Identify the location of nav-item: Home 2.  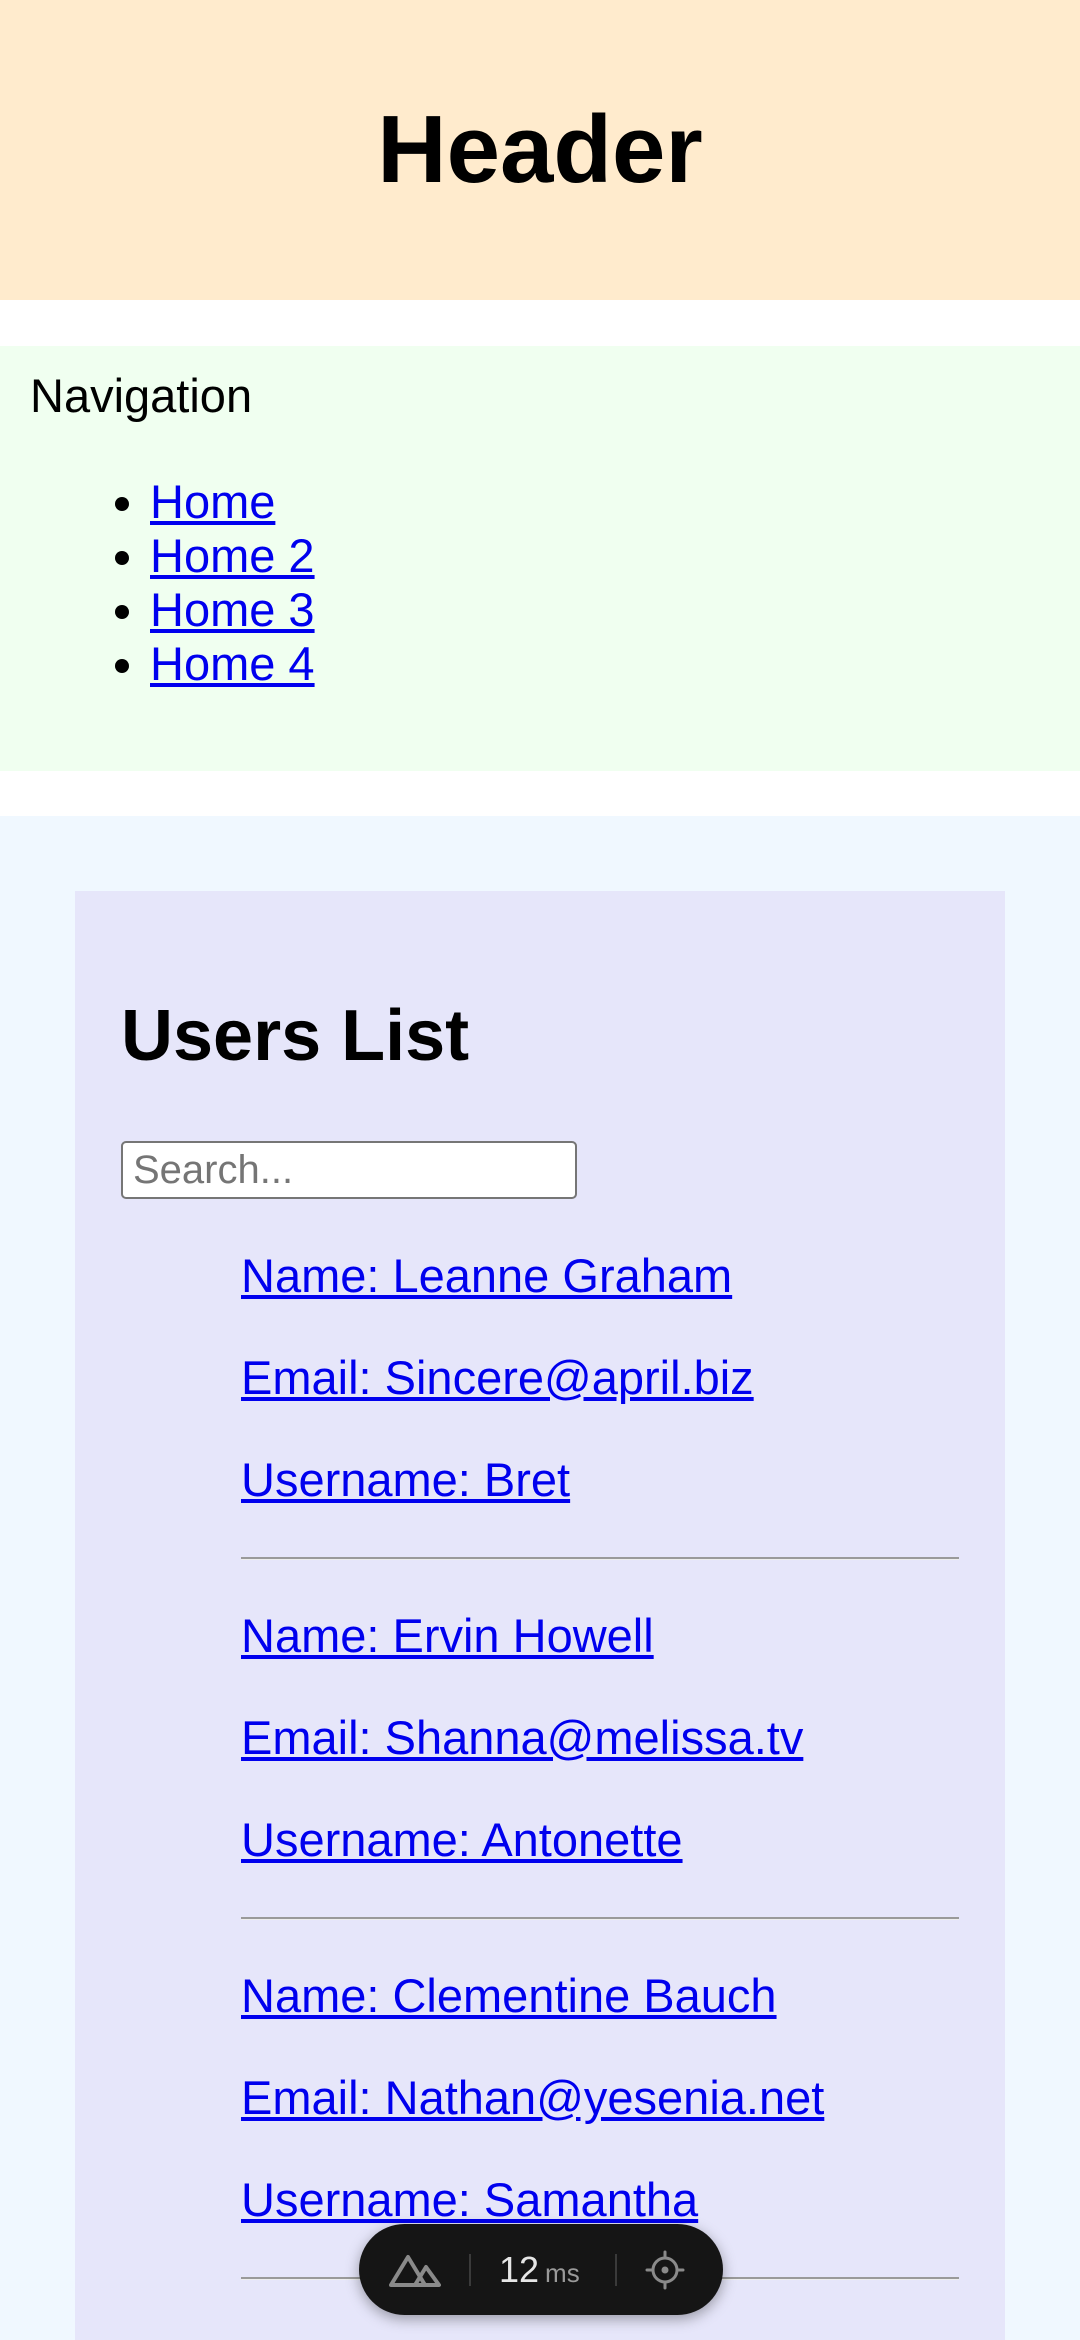
(232, 556).